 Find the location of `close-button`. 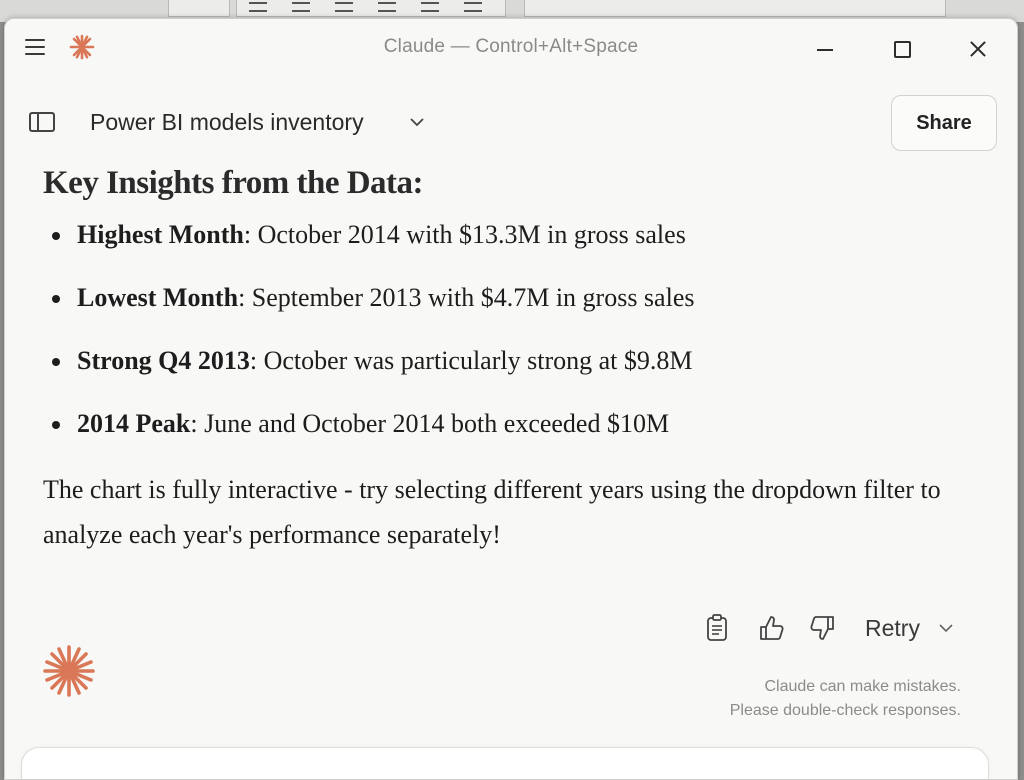

close-button is located at coordinates (978, 49).